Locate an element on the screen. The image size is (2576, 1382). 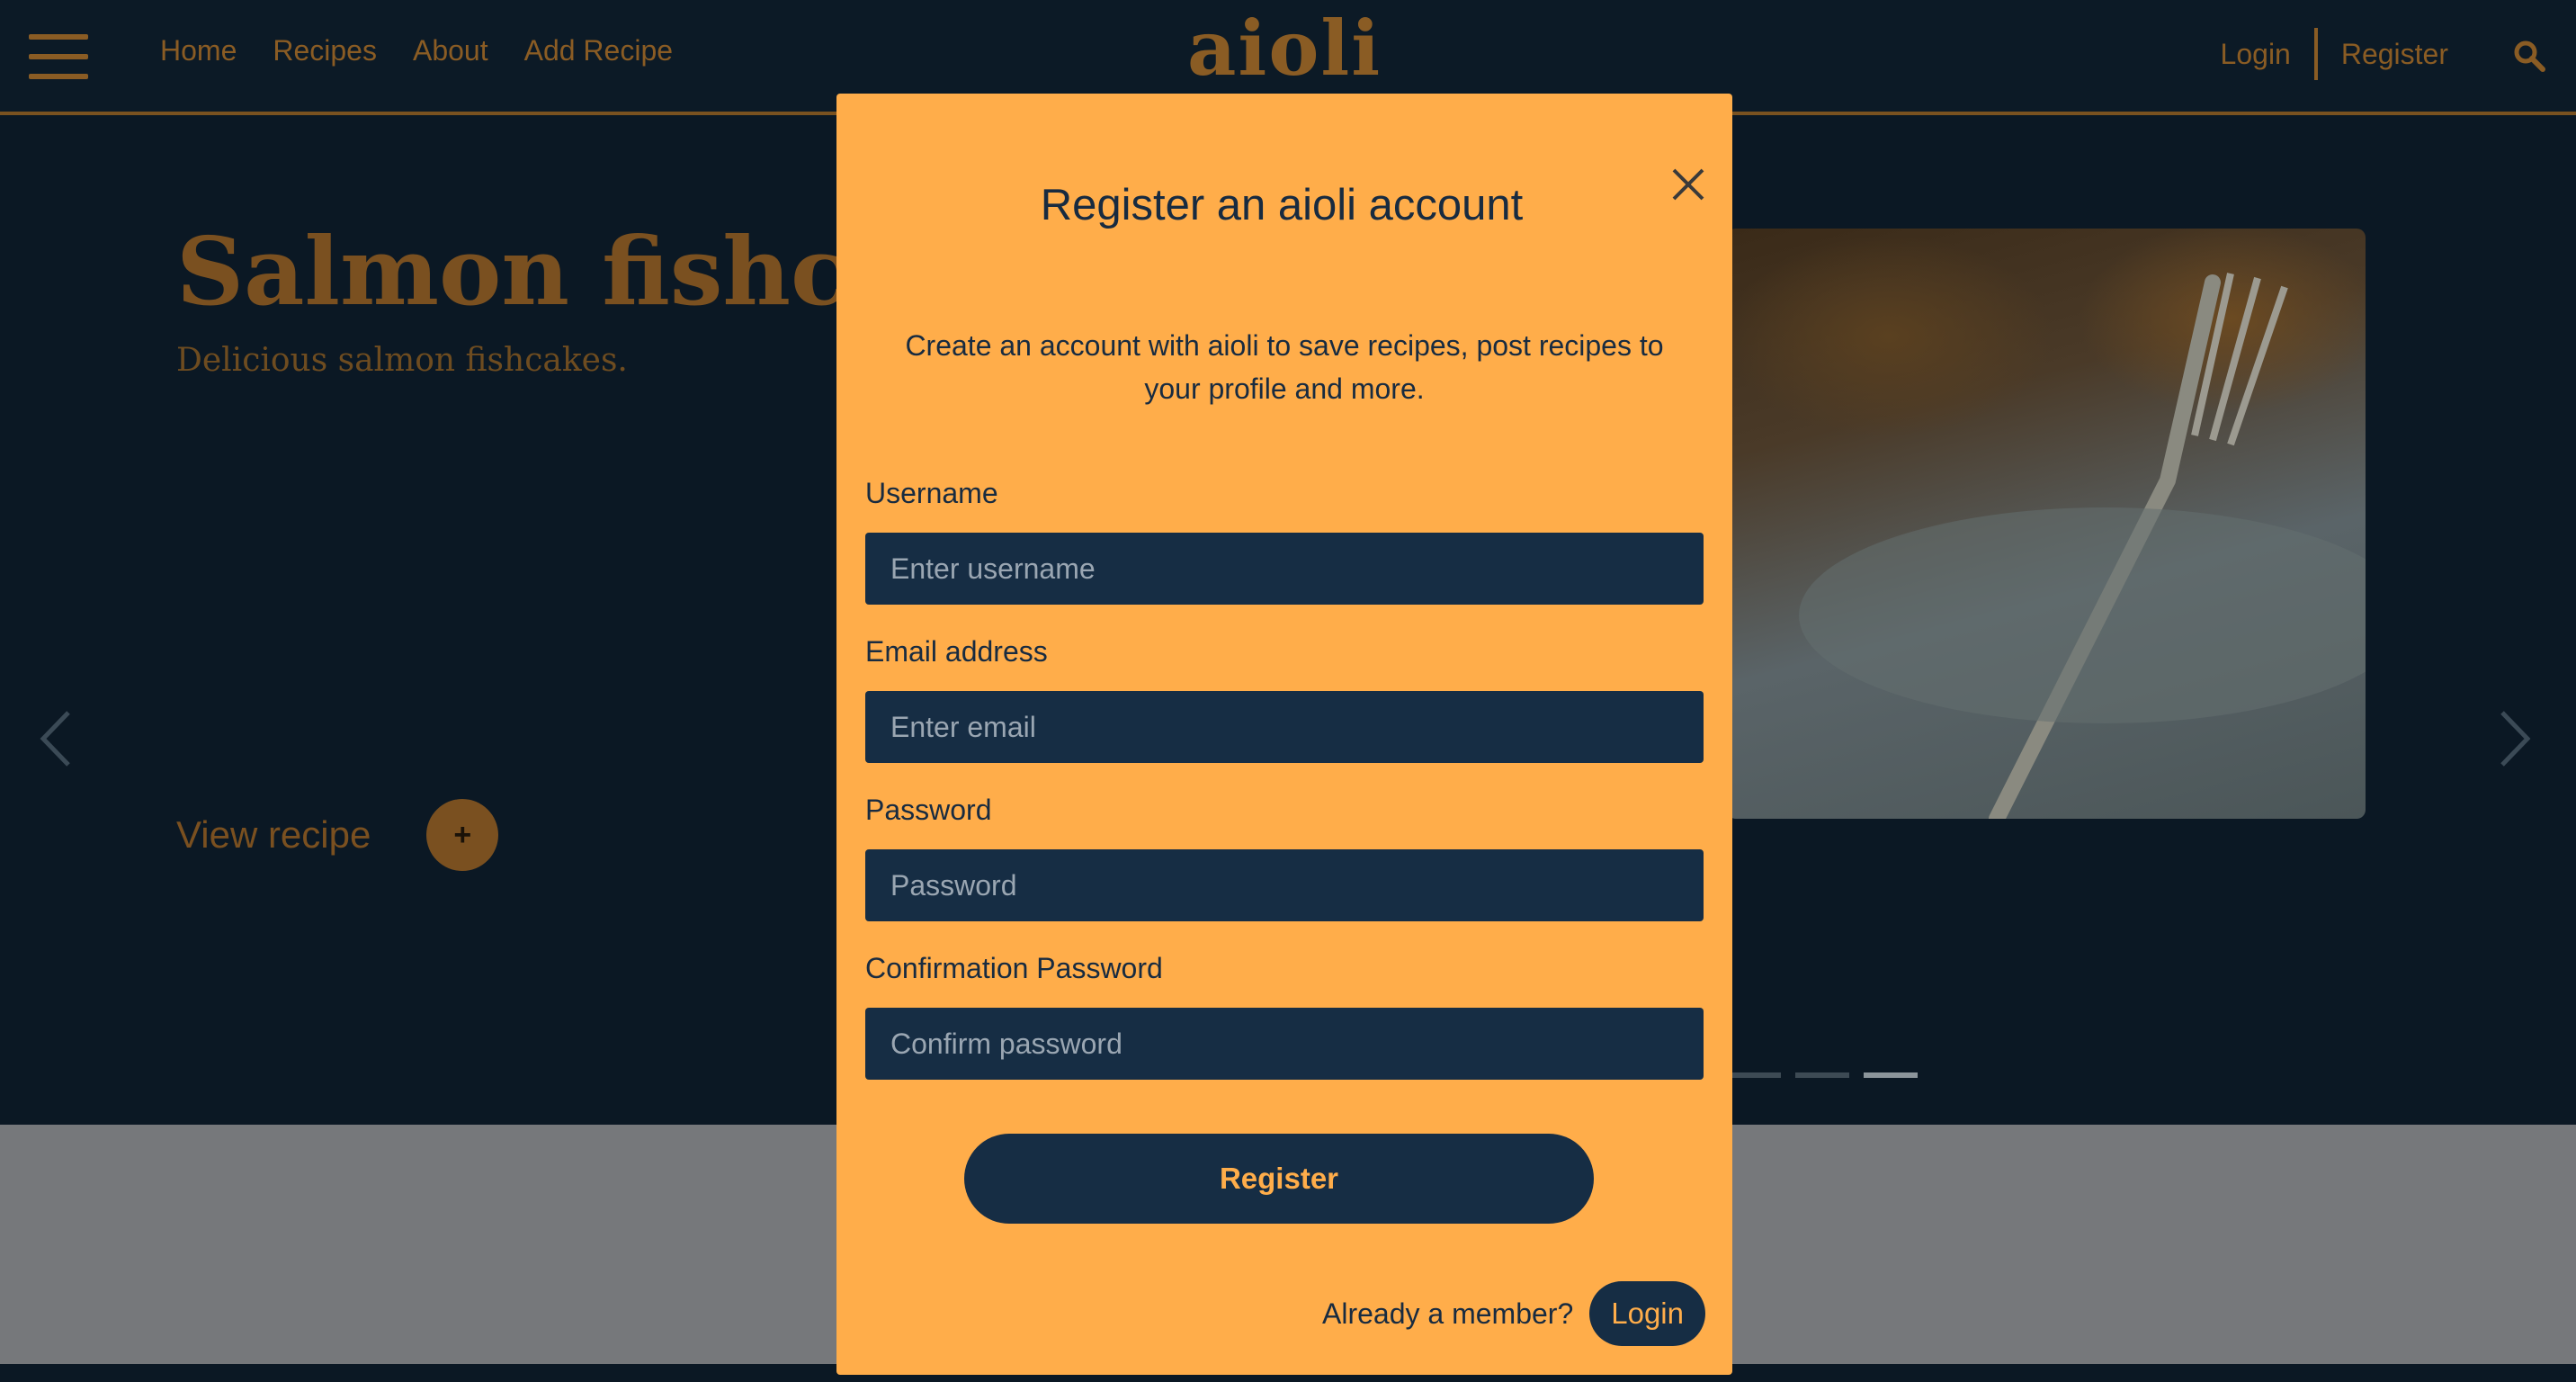
nav-link-add-recipe: Add Recipe is located at coordinates (598, 51).